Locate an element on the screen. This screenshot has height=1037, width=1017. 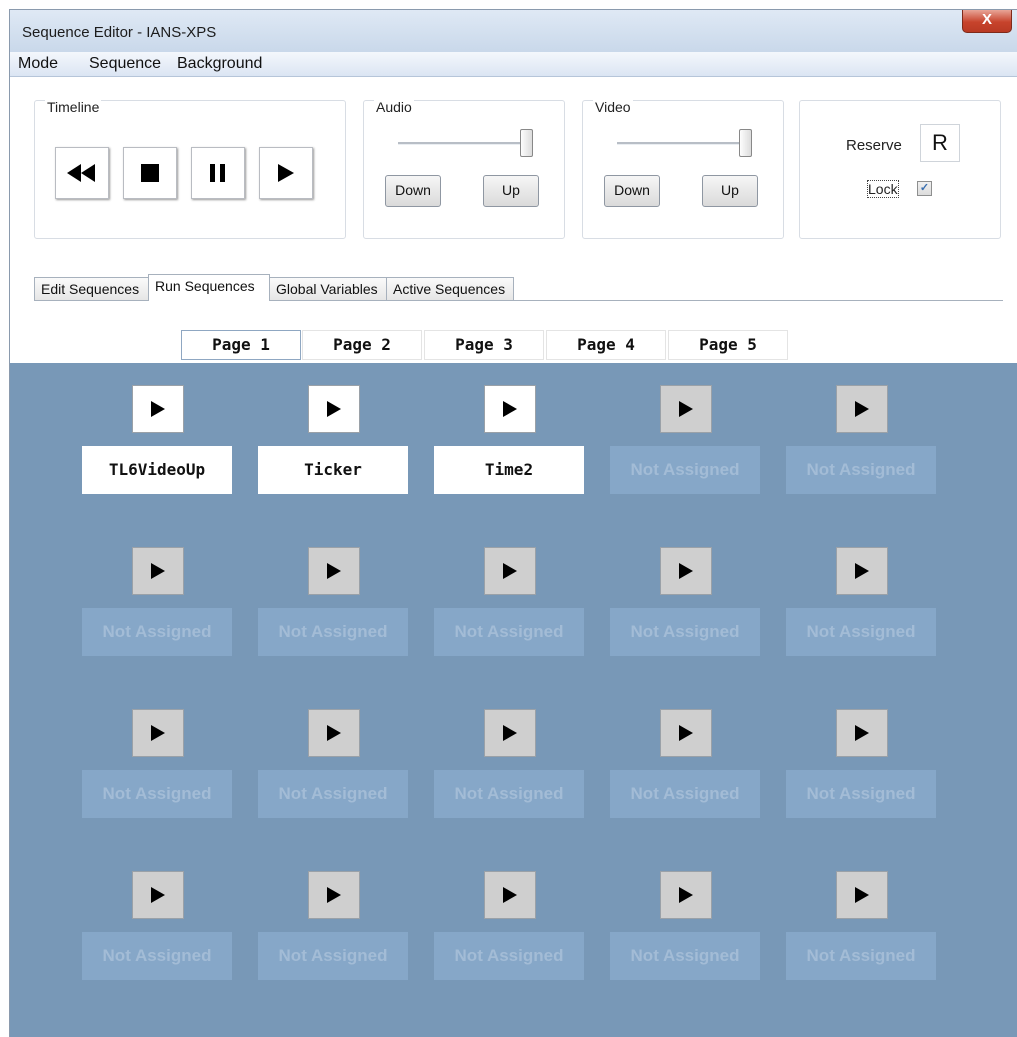
video-down-button: Down is located at coordinates (632, 191).